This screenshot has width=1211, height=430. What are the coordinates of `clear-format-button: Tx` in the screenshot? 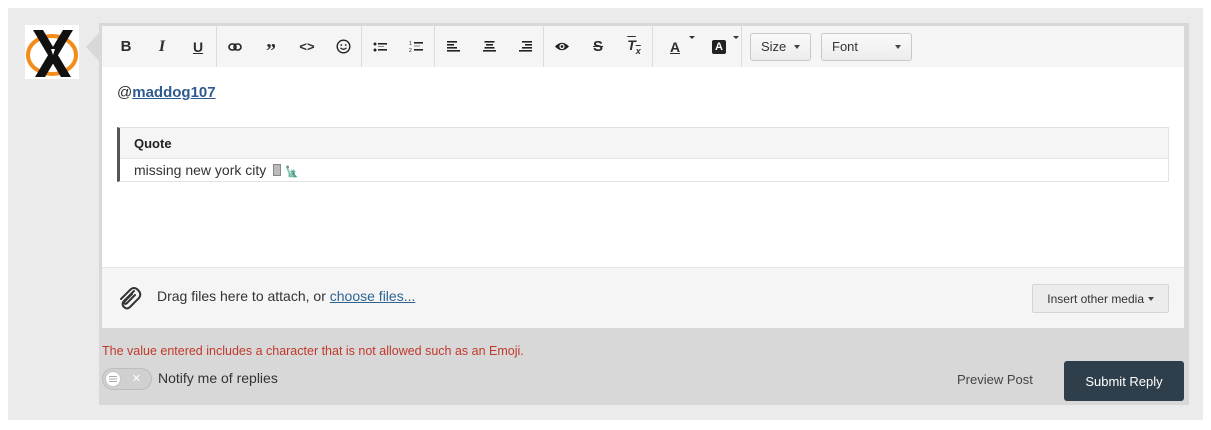 It's located at (634, 47).